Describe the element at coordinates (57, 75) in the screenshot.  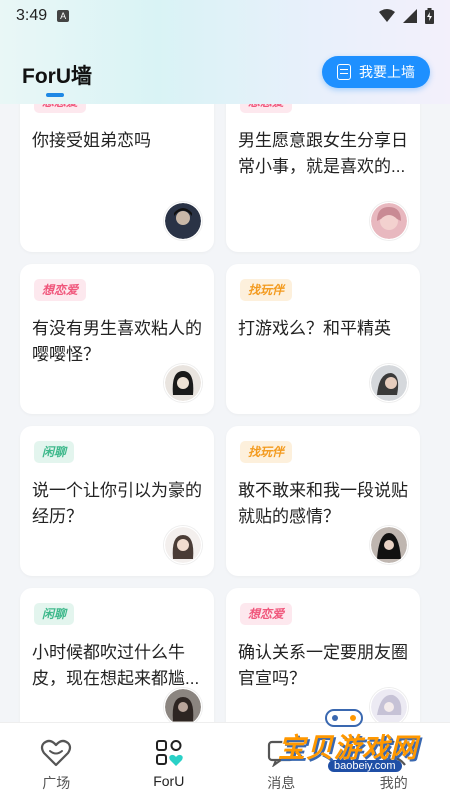
I see `page-title: ForU墙` at that location.